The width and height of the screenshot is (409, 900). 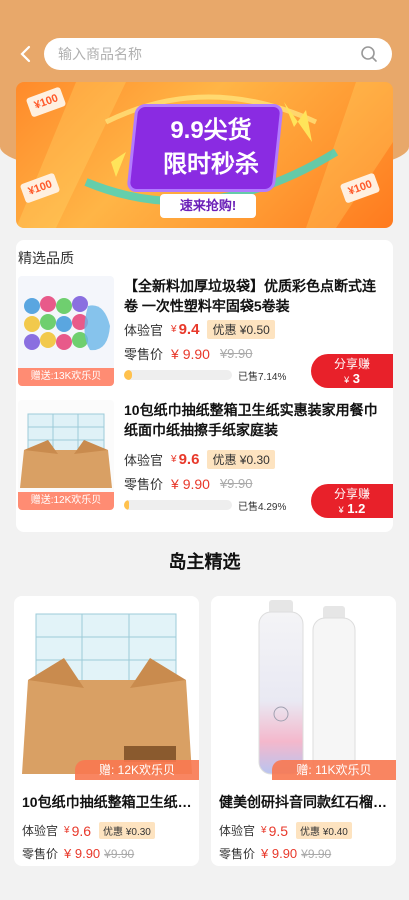 I want to click on header, so click(x=204, y=54).